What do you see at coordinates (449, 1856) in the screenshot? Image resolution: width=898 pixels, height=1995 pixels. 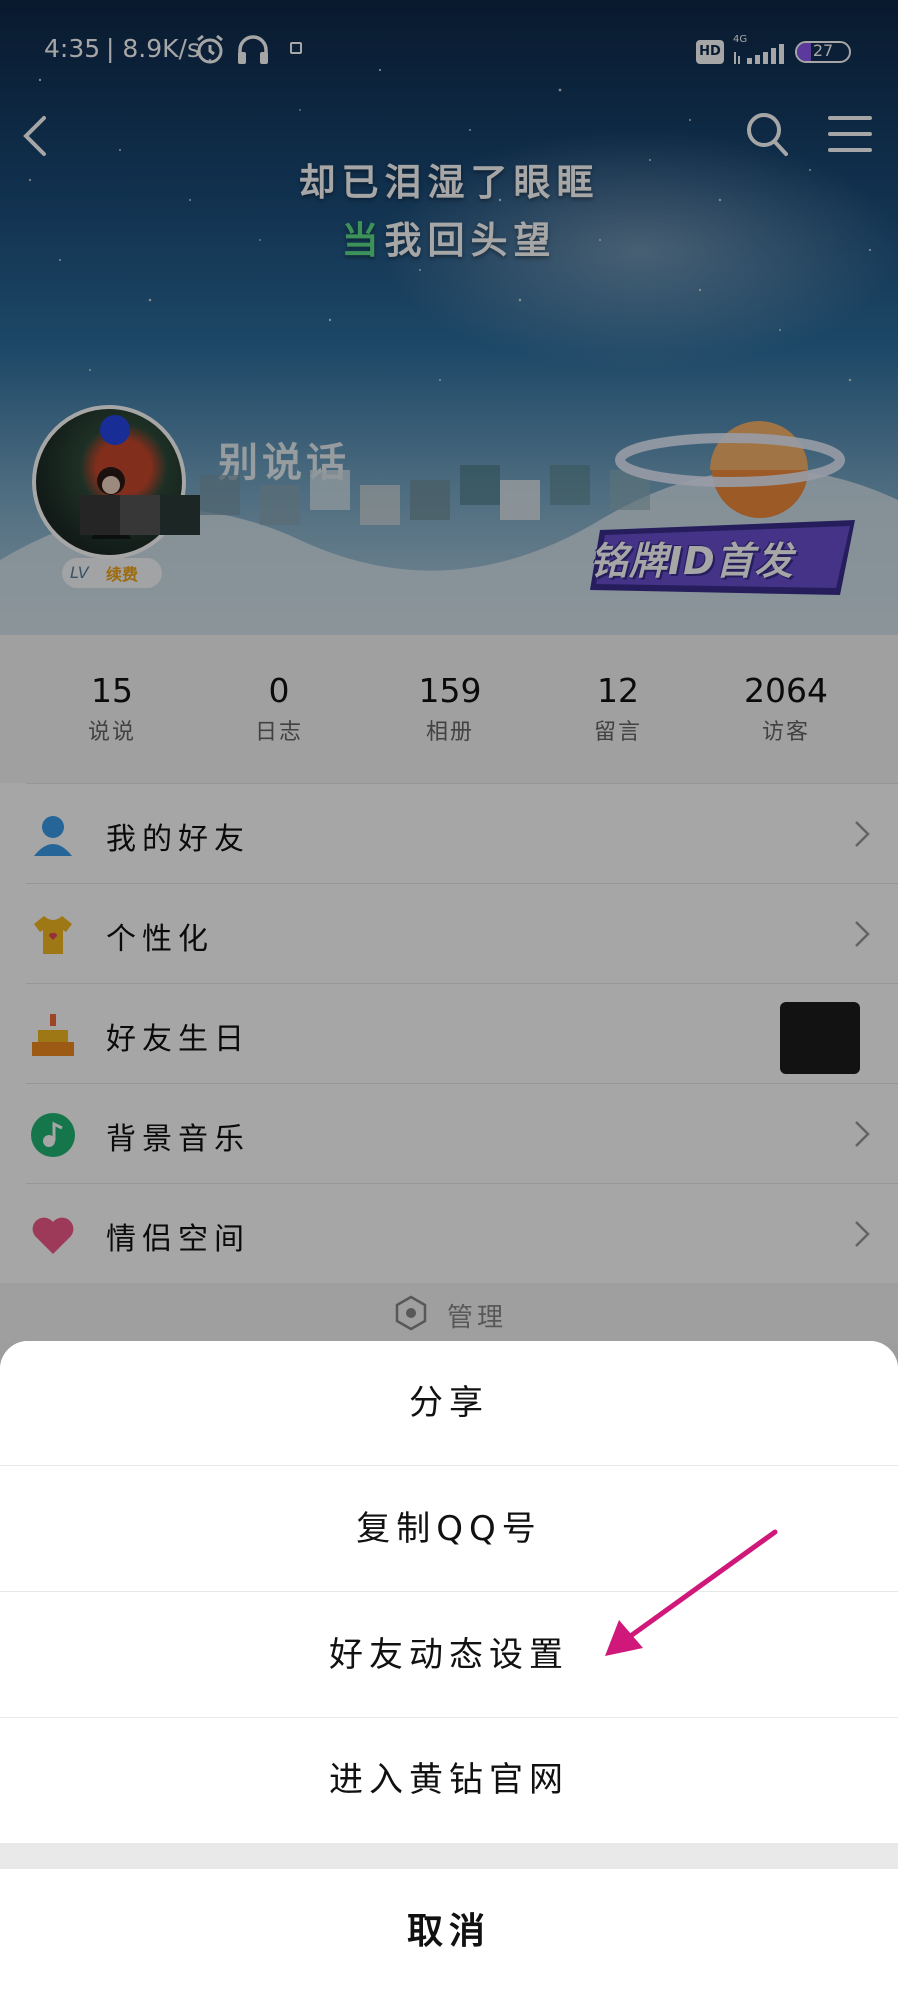 I see `sheet-divider` at bounding box center [449, 1856].